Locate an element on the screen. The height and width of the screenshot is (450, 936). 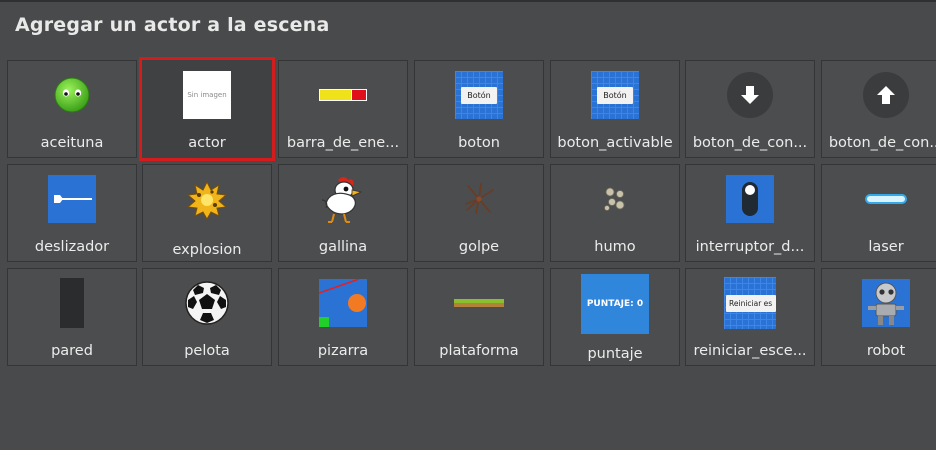
soccer-ball-icon is located at coordinates (207, 303).